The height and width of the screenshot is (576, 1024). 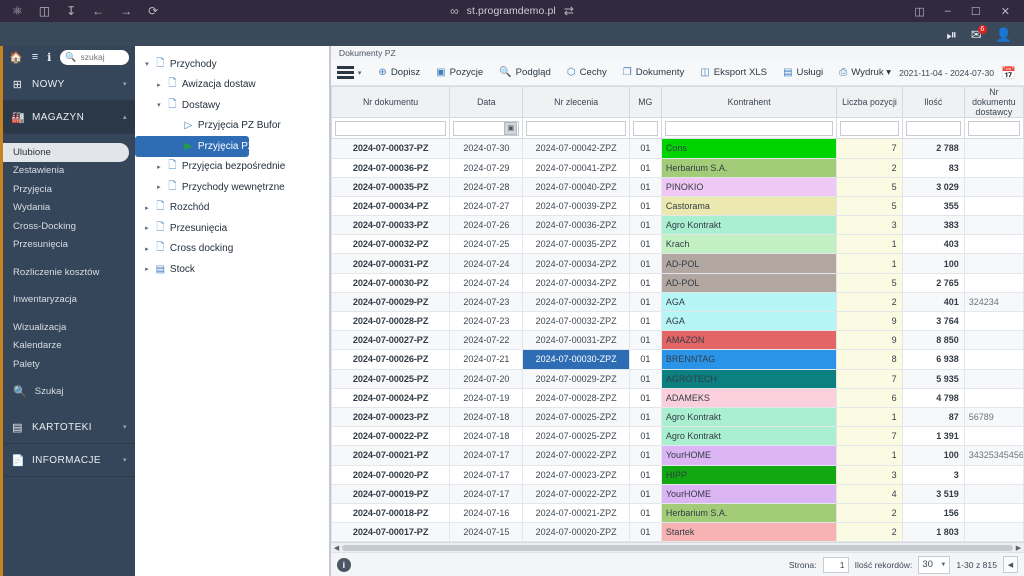 What do you see at coordinates (869, 493) in the screenshot?
I see `cell-liczba-pozycji: 4` at bounding box center [869, 493].